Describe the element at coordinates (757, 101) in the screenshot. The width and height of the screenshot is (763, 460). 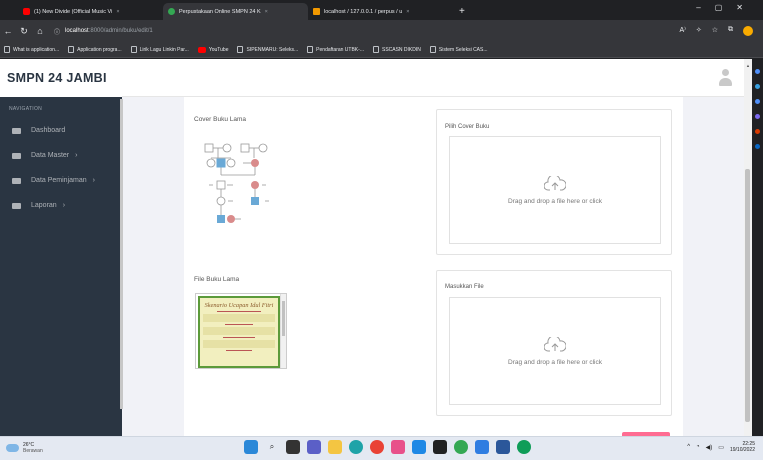
I see `tools-icon` at that location.